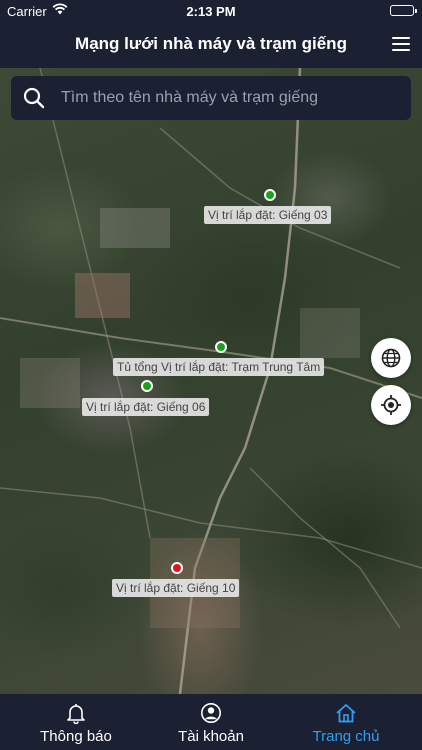 The height and width of the screenshot is (750, 422). What do you see at coordinates (231, 98) in the screenshot?
I see `search-input` at bounding box center [231, 98].